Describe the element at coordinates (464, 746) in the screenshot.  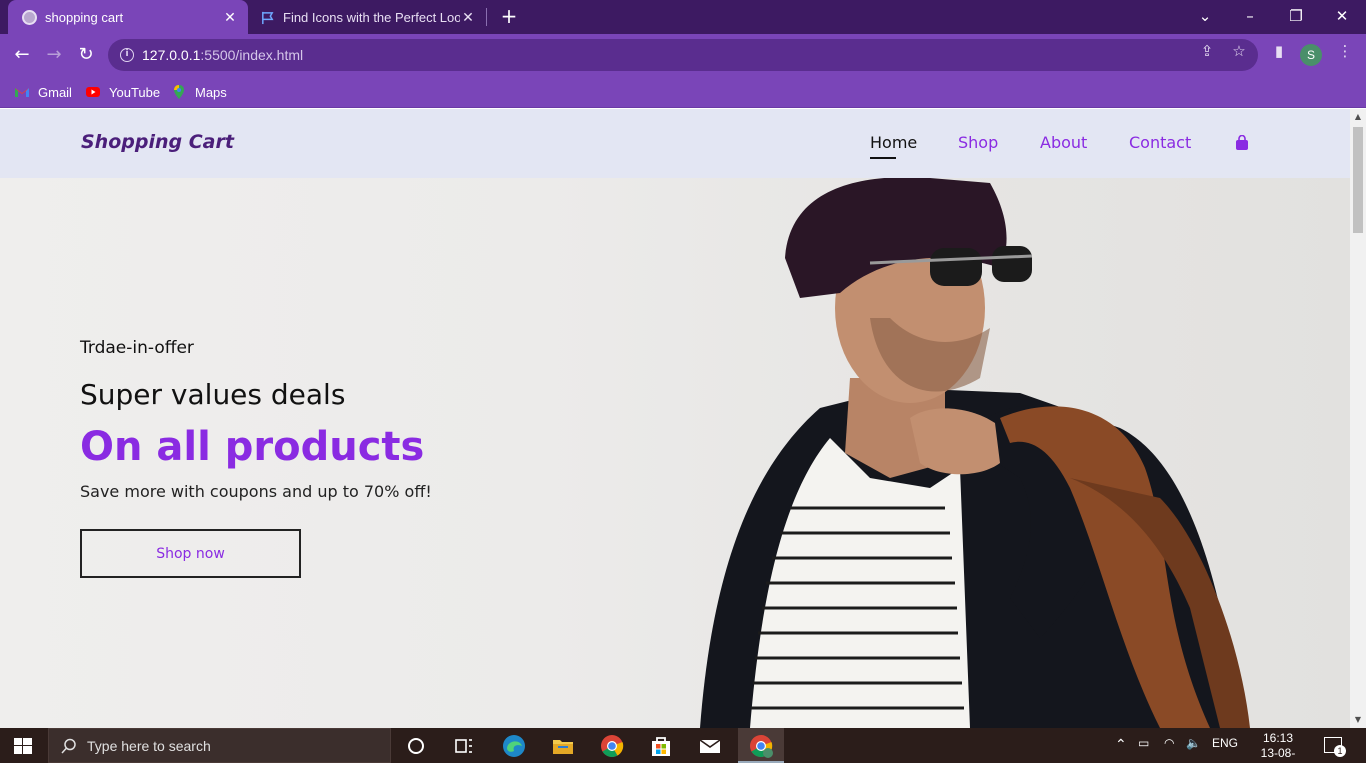
I see `task-view-icon` at that location.